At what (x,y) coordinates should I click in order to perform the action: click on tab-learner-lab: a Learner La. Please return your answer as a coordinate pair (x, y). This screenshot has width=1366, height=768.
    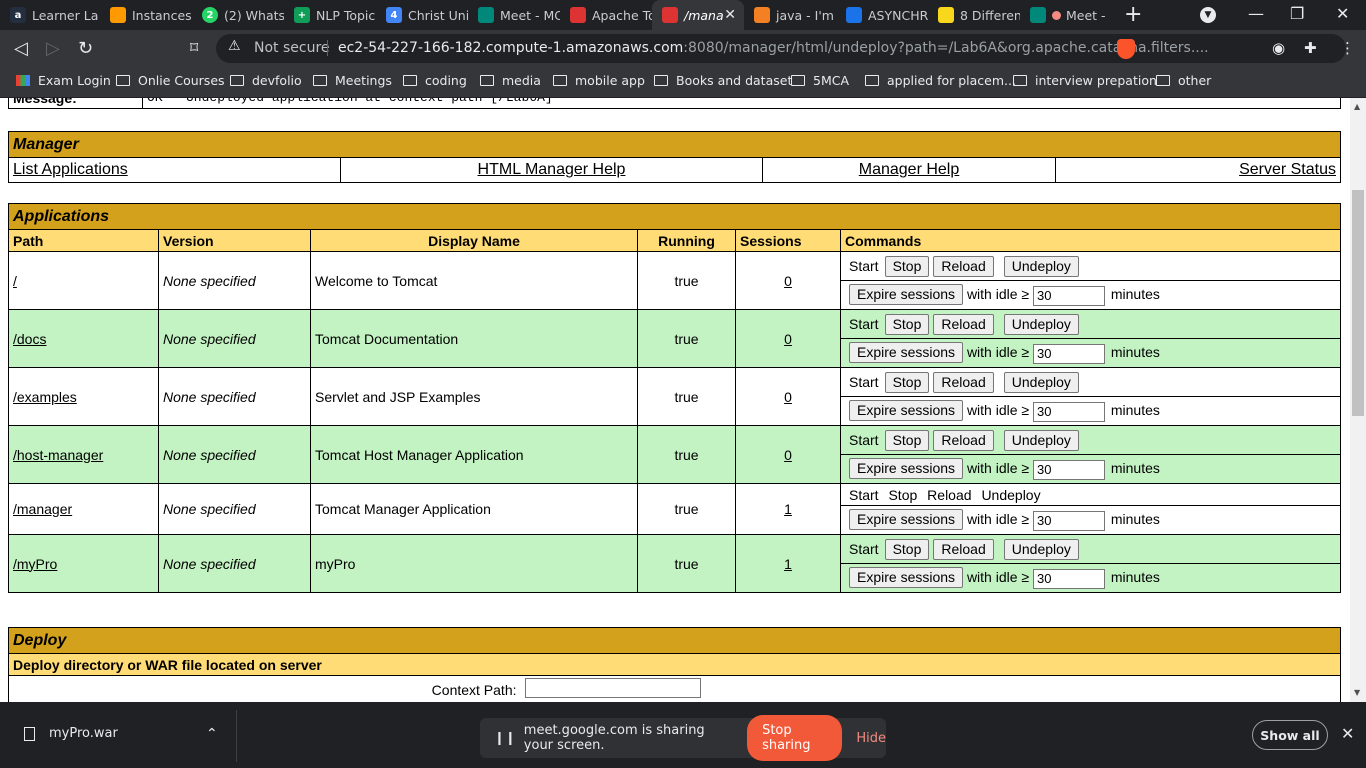
    Looking at the image, I should click on (50, 15).